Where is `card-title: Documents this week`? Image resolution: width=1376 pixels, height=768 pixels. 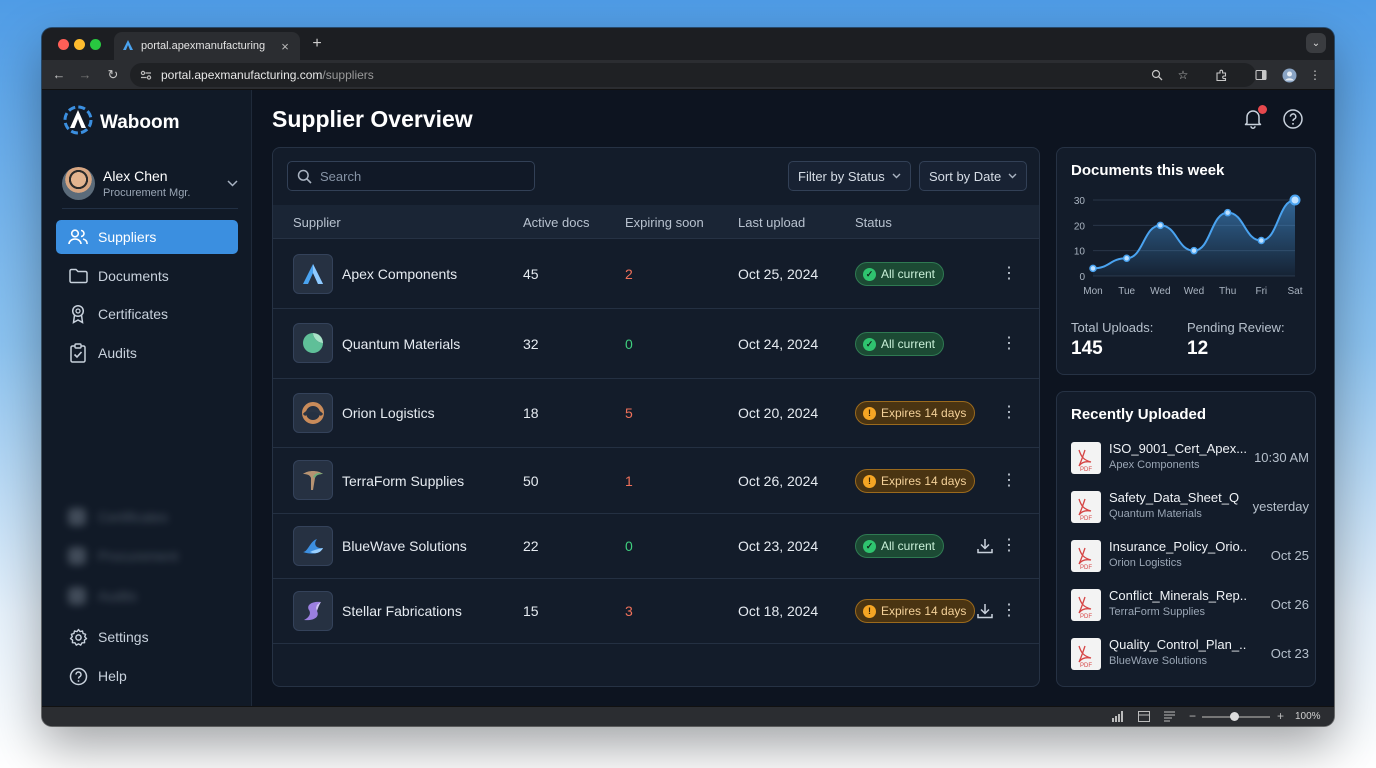 card-title: Documents this week is located at coordinates (1148, 170).